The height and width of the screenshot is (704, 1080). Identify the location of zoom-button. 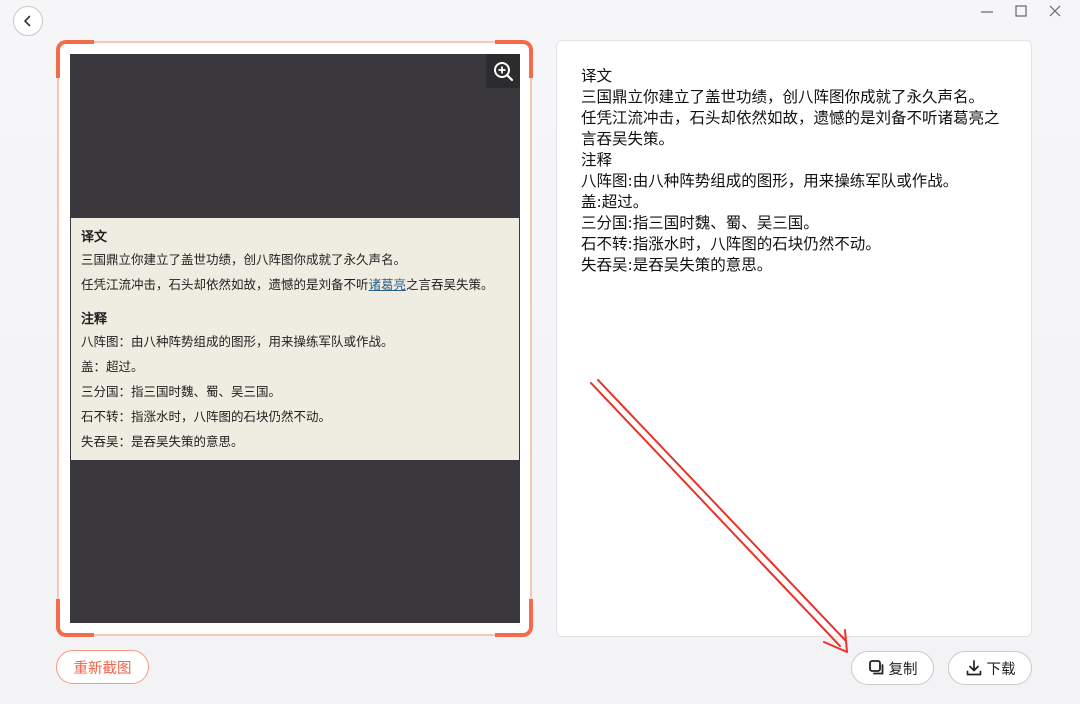
(503, 71).